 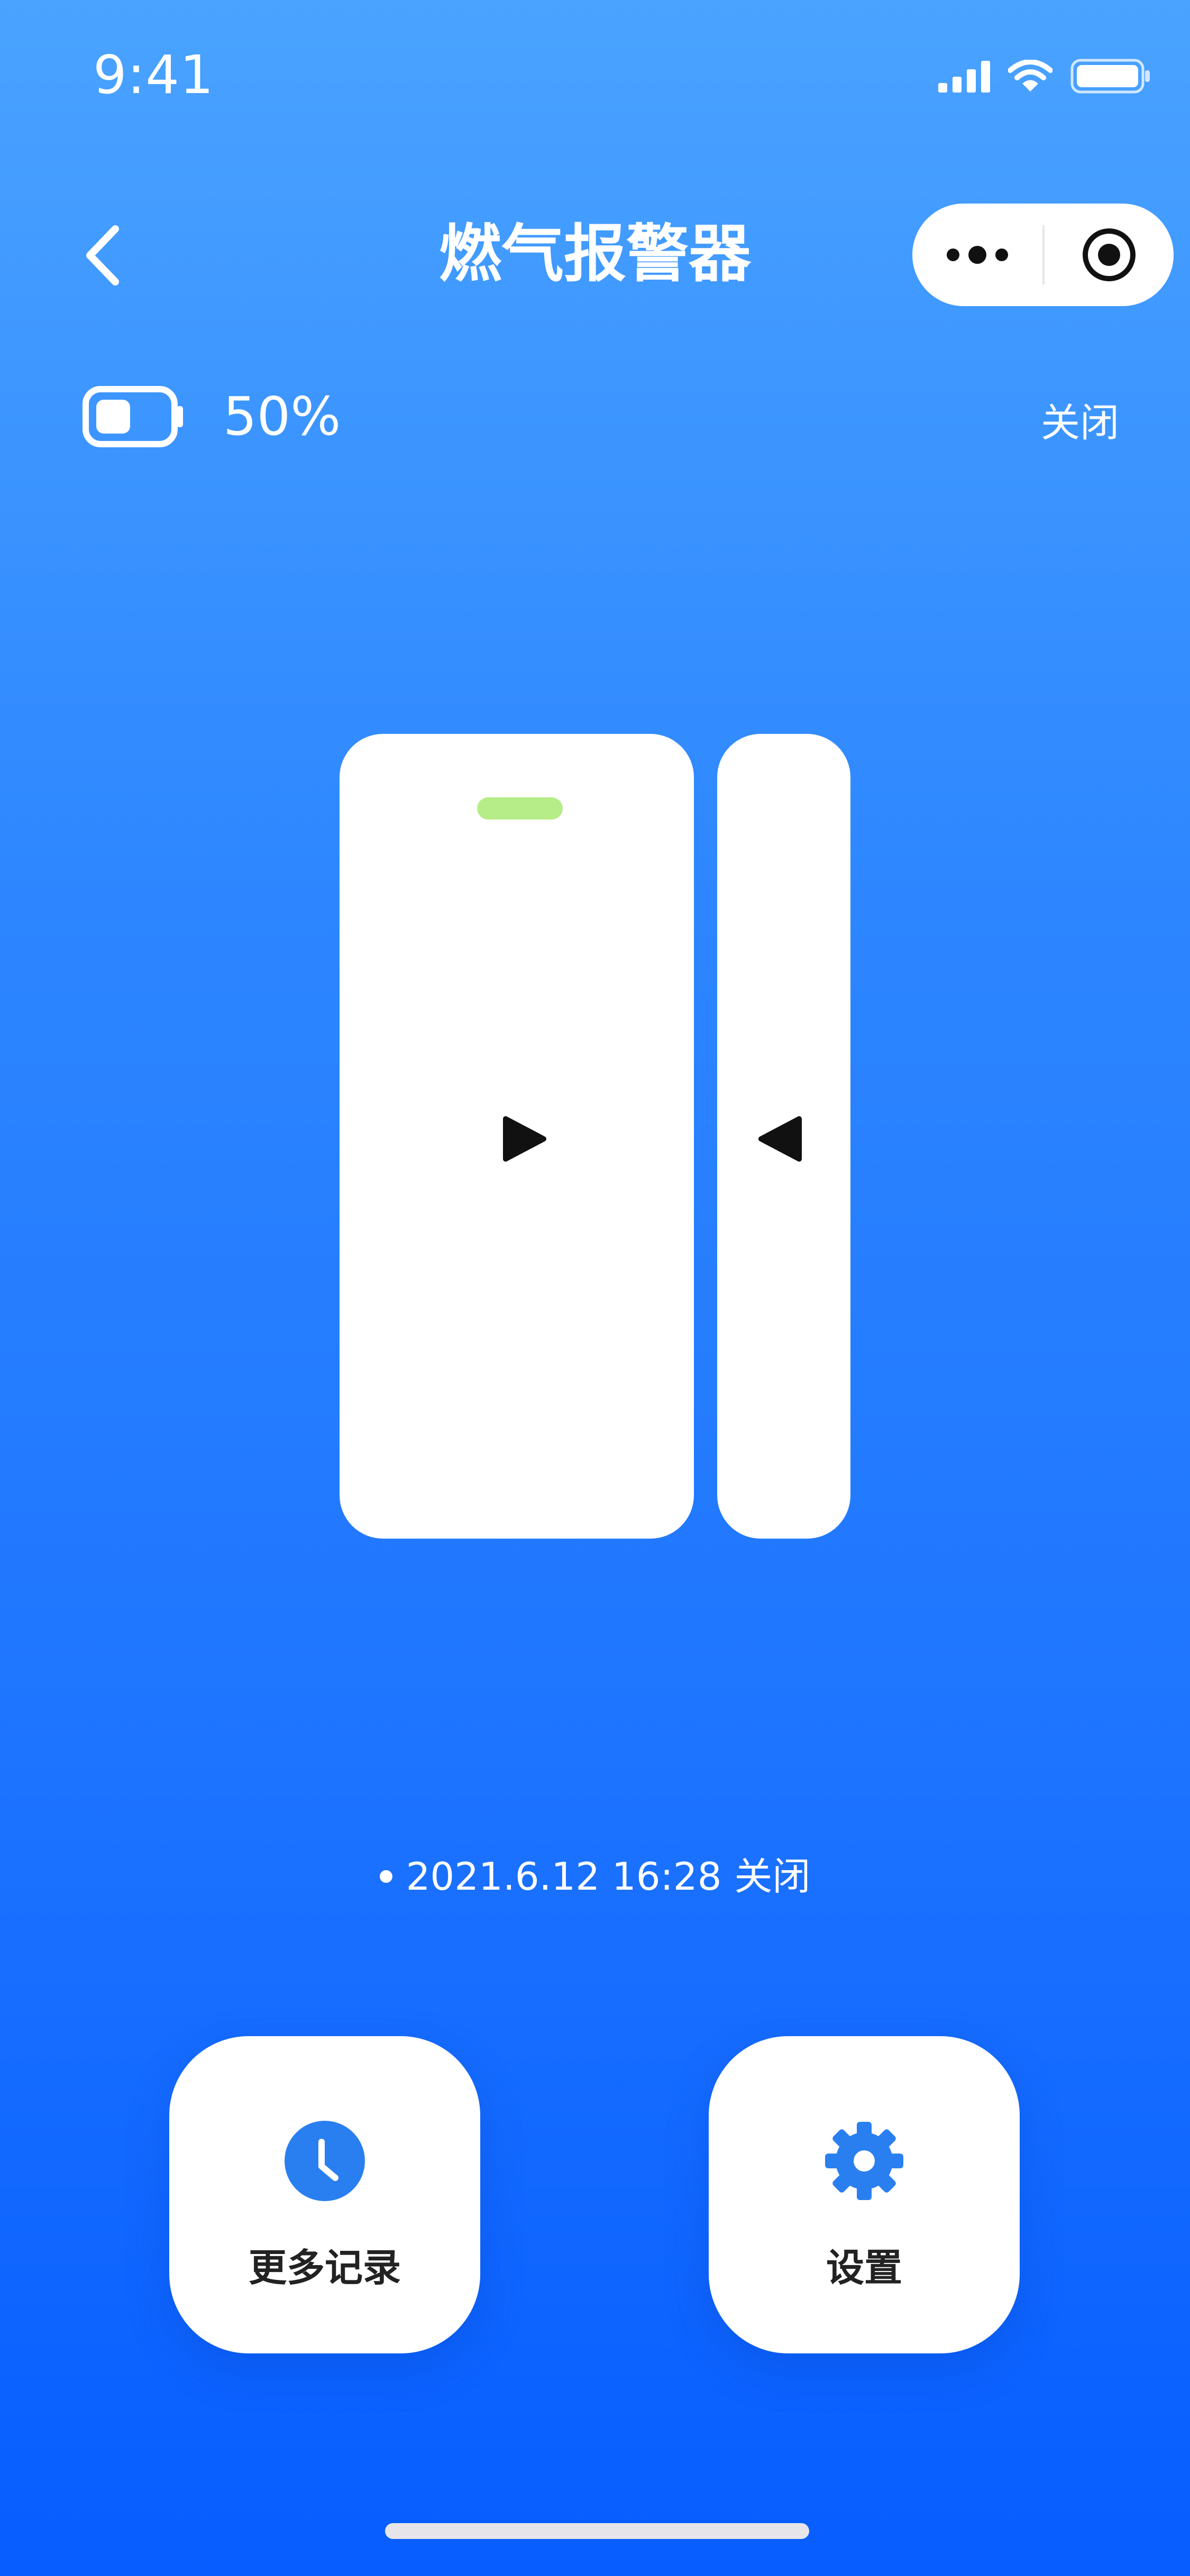 What do you see at coordinates (1030, 75) in the screenshot?
I see `wifi-icon` at bounding box center [1030, 75].